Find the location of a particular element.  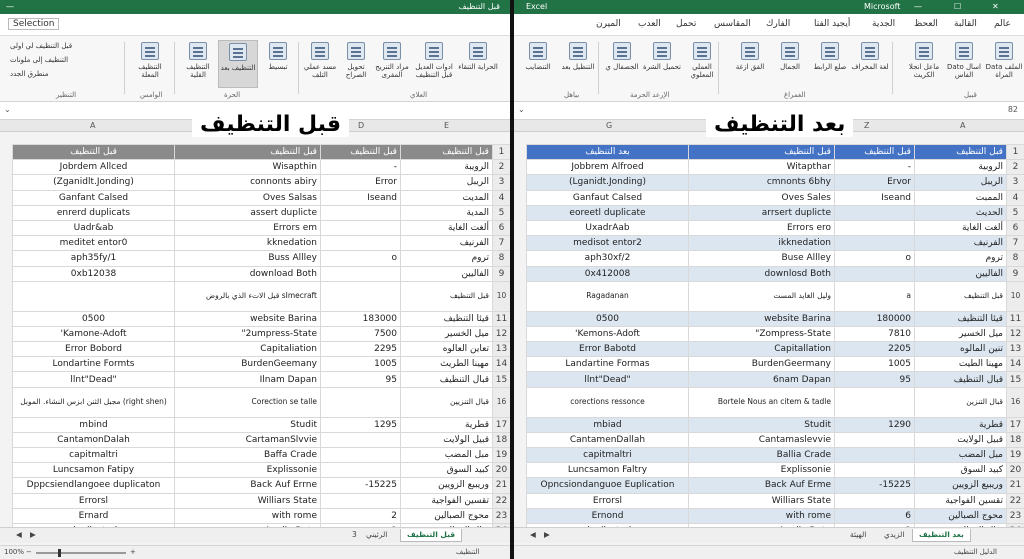

row-number: 22 is located at coordinates (1015, 500).